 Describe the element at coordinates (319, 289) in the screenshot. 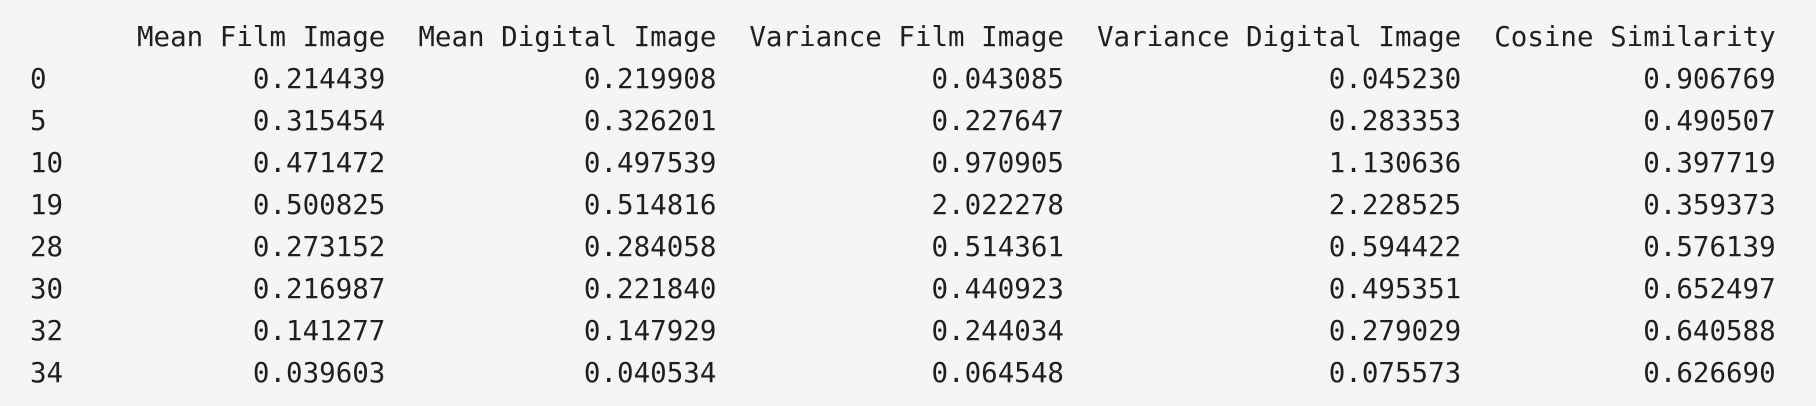

I see `table-cell: 0.216987` at that location.